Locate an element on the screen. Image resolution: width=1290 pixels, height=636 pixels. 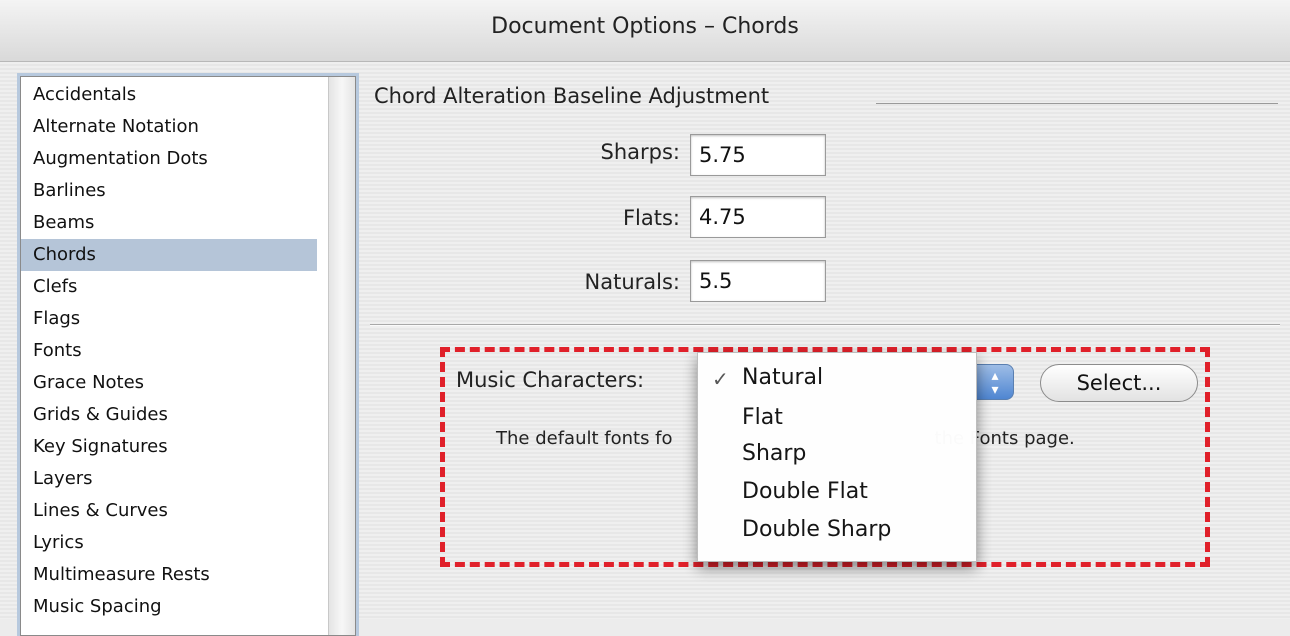
sidebar-item-key-signatures: Key Signatures is located at coordinates (169, 447).